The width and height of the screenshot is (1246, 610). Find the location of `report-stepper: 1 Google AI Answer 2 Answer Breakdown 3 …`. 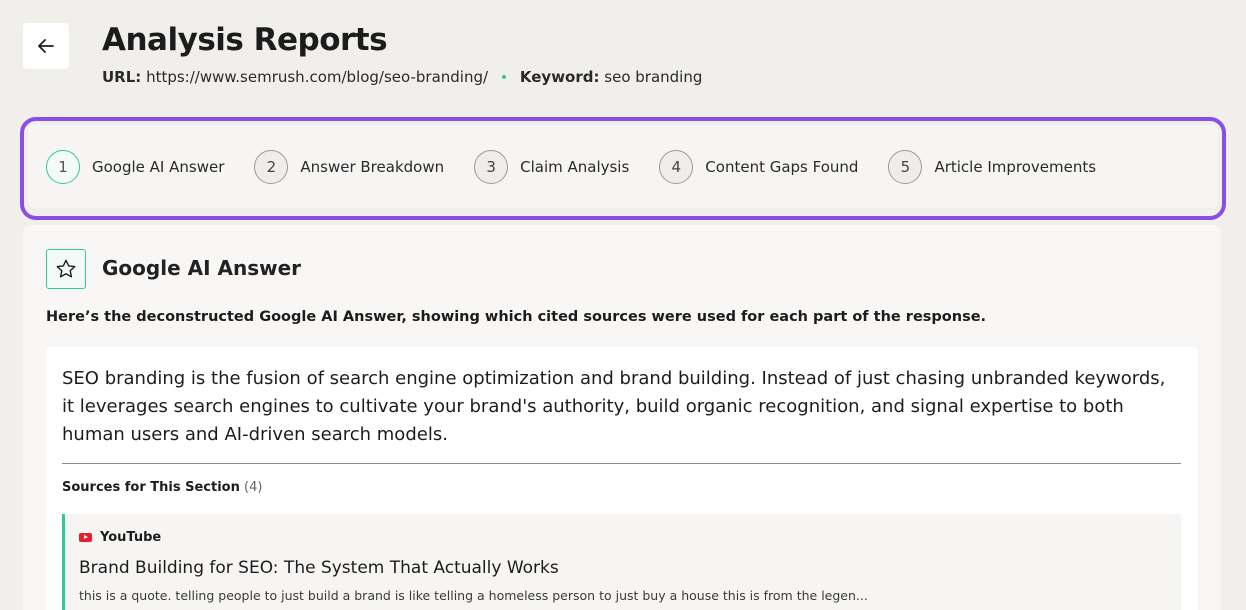

report-stepper: 1 Google AI Answer 2 Answer Breakdown 3 … is located at coordinates (623, 166).